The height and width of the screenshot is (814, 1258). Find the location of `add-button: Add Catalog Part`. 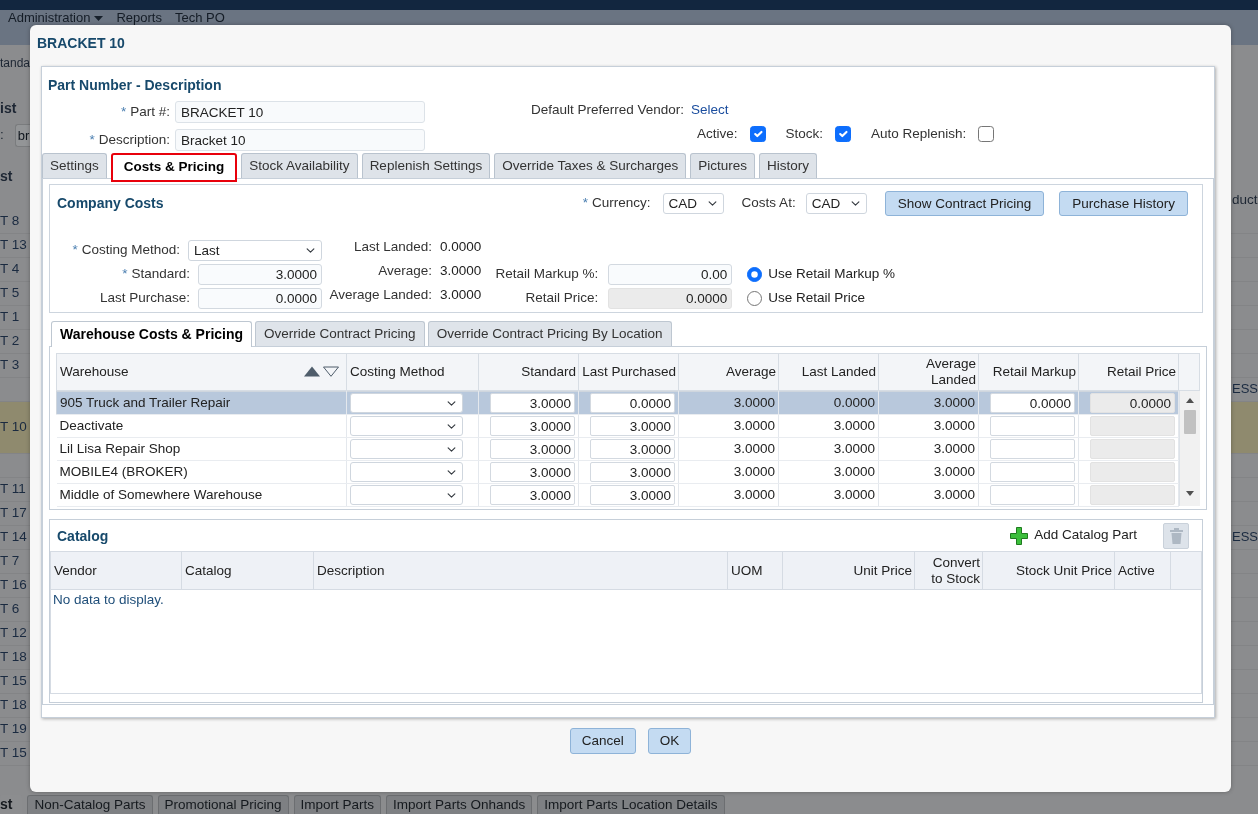

add-button: Add Catalog Part is located at coordinates (1073, 535).